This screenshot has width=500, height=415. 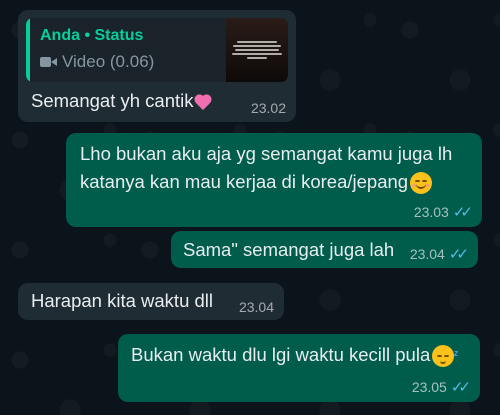 I want to click on status-video-thumbnail, so click(x=257, y=50).